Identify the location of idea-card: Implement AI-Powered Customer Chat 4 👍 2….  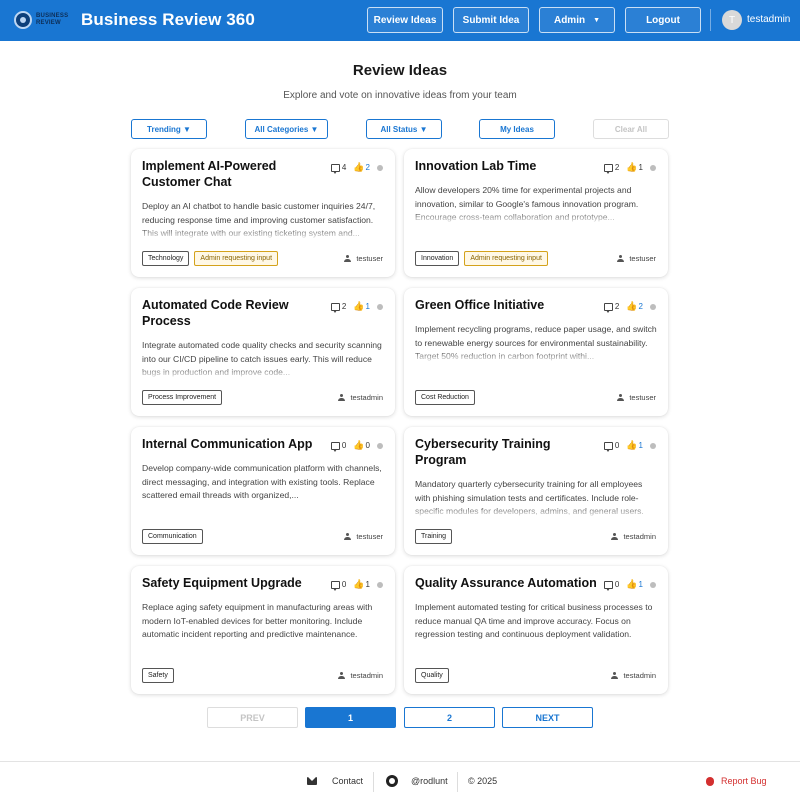
(263, 213).